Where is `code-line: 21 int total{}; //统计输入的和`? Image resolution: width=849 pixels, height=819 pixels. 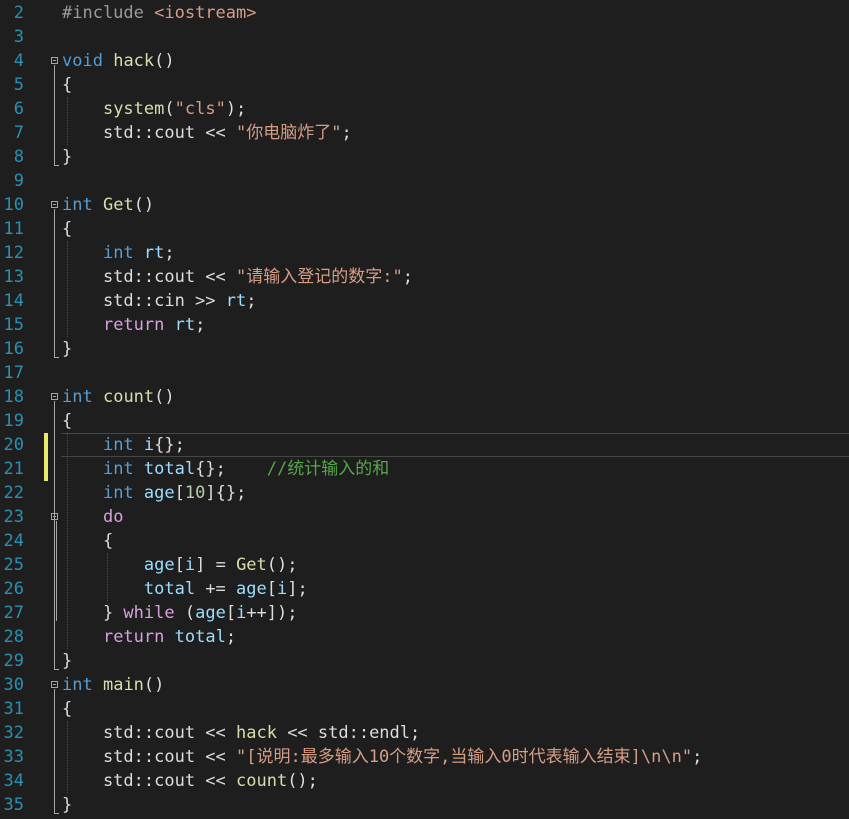 code-line: 21 int total{}; //统计输入的和 is located at coordinates (424, 469).